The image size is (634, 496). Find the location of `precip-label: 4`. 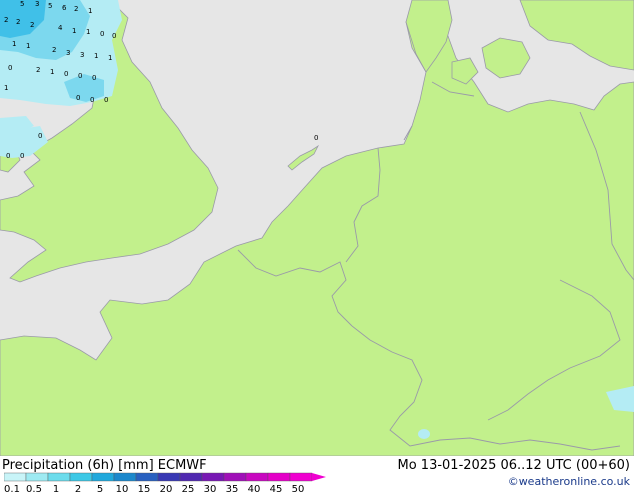

precip-label: 4 is located at coordinates (60, 28).